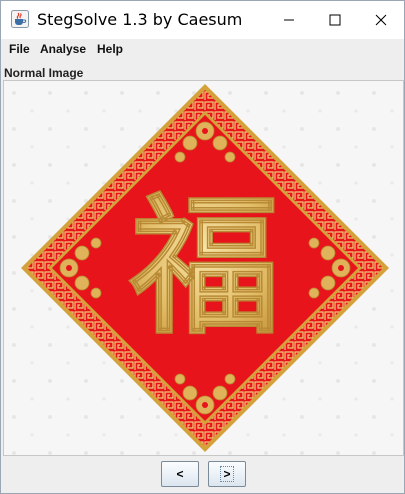  I want to click on close-button, so click(381, 20).